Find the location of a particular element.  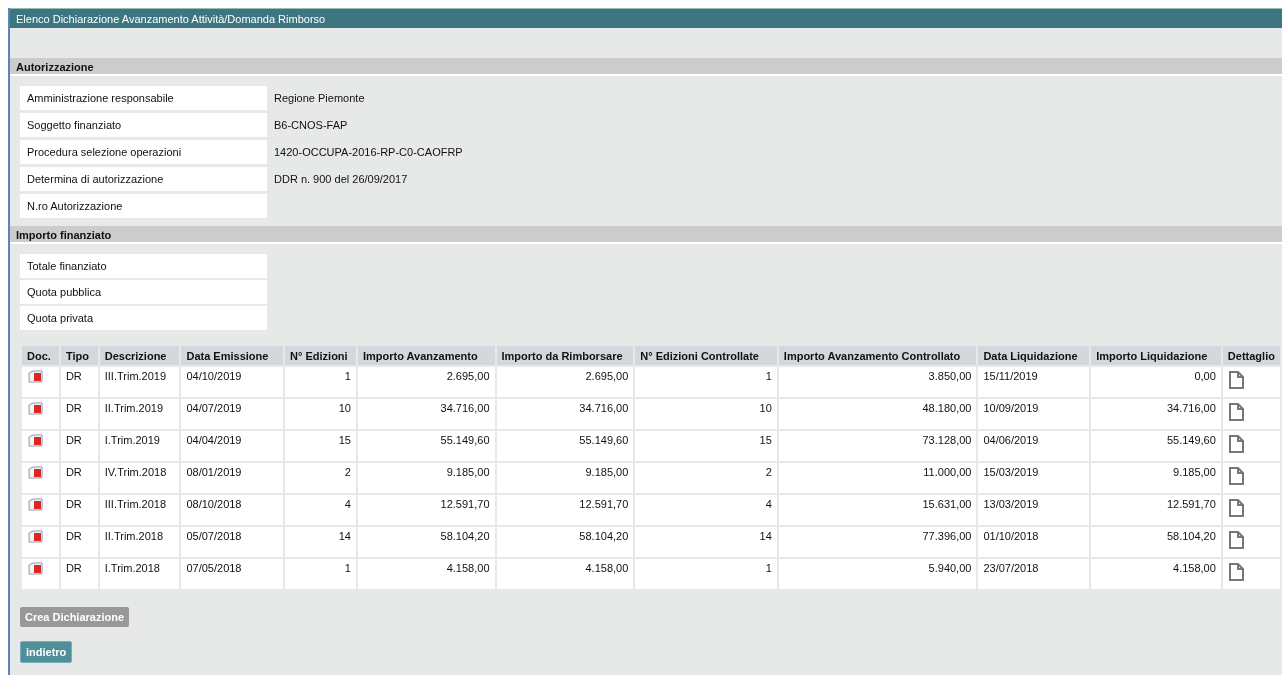

table-cell: 77.396,00 is located at coordinates (877, 542).